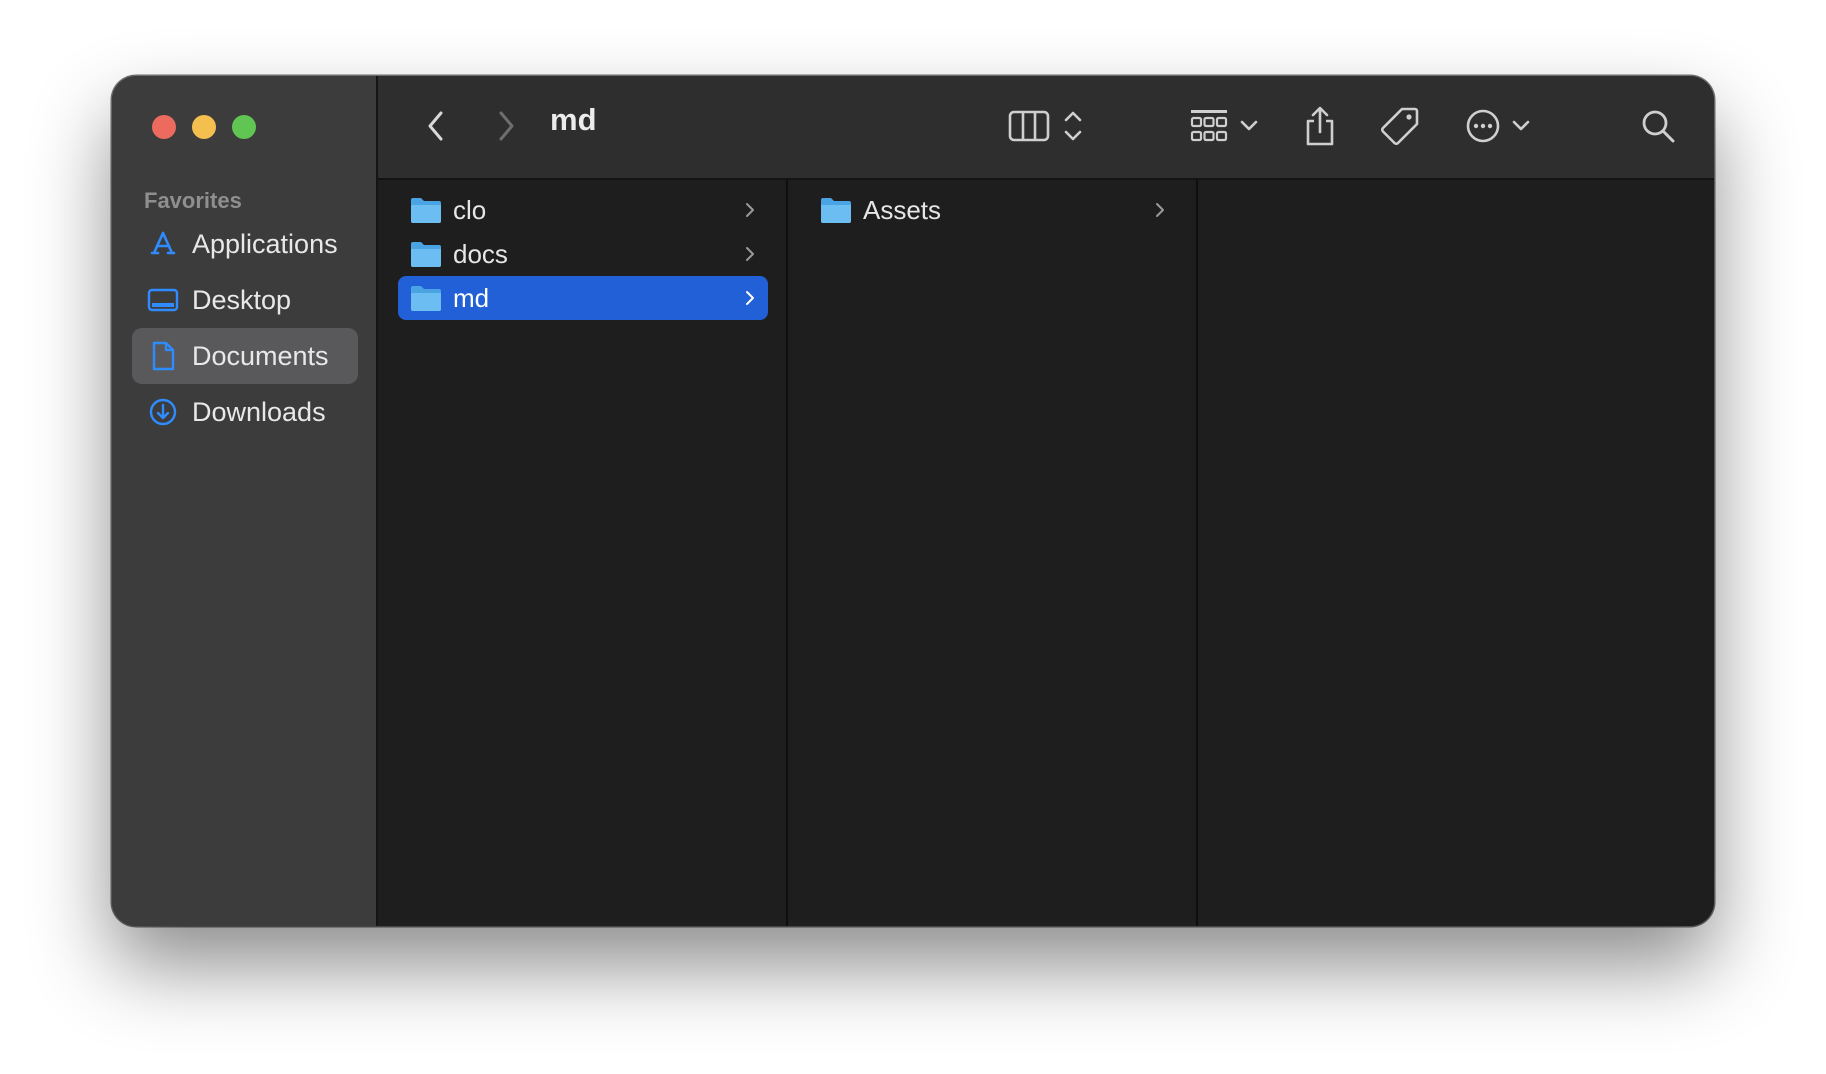  I want to click on group-icon, so click(1209, 126).